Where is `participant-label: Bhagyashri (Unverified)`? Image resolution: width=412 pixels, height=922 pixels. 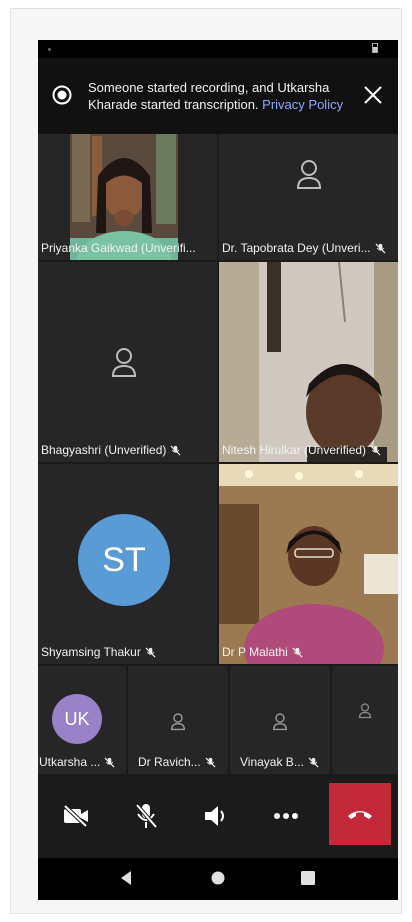
participant-label: Bhagyashri (Unverified) is located at coordinates (127, 450).